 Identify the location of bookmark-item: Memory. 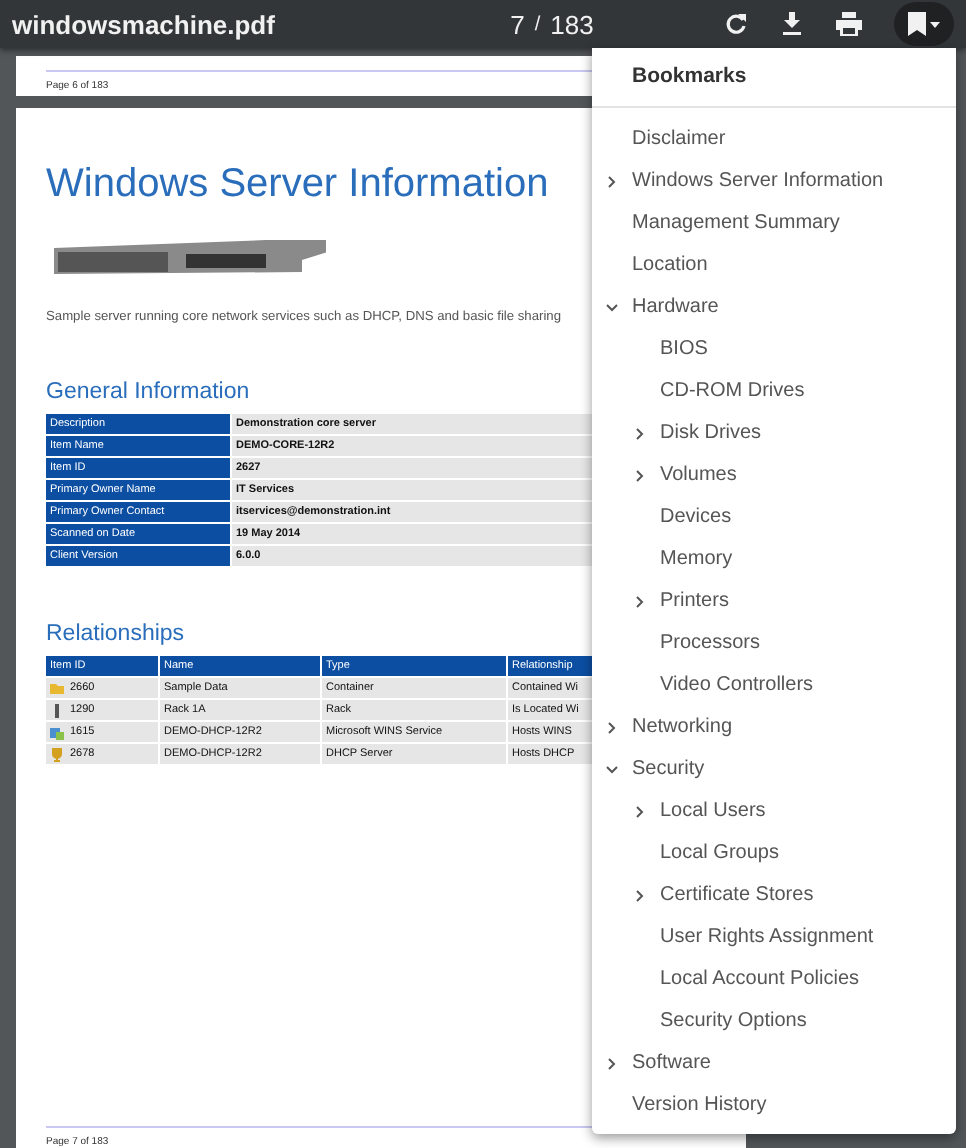
(774, 559).